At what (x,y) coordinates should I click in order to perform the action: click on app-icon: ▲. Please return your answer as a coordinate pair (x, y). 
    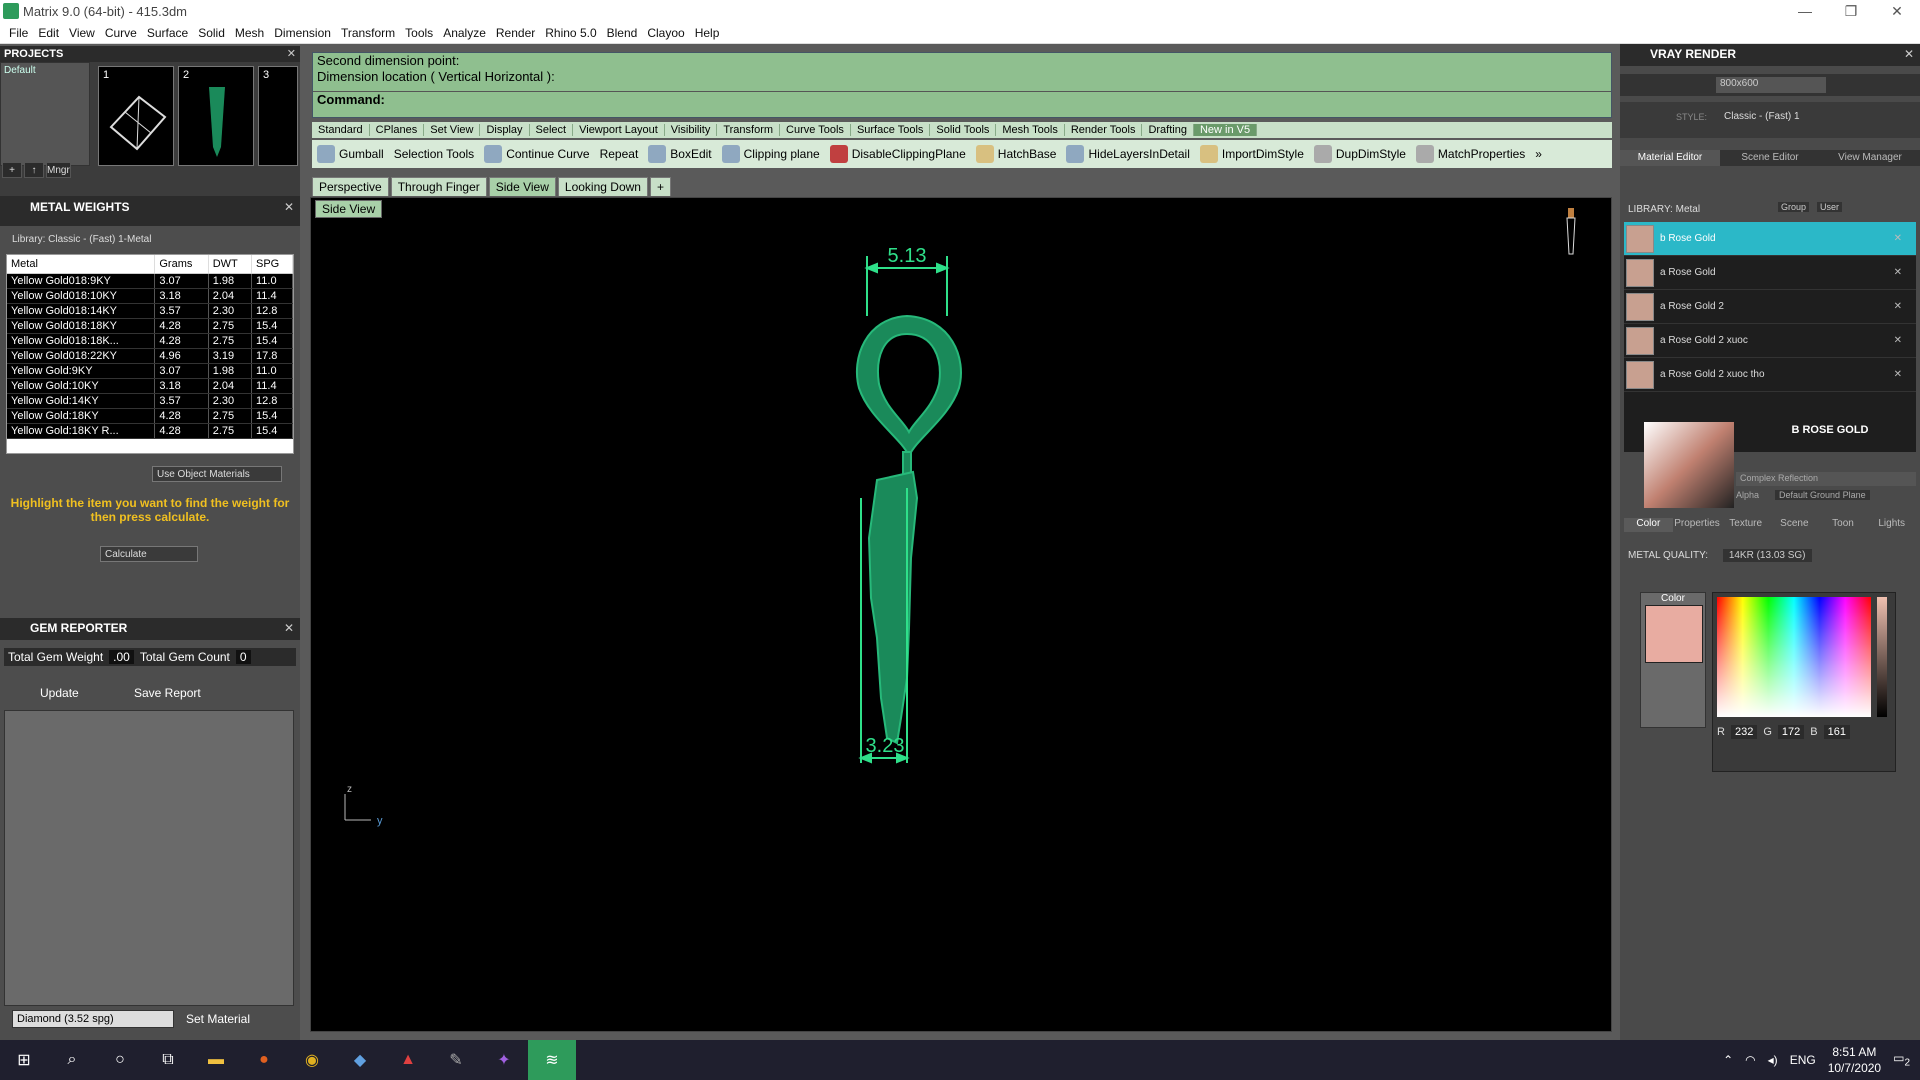
    Looking at the image, I should click on (408, 1060).